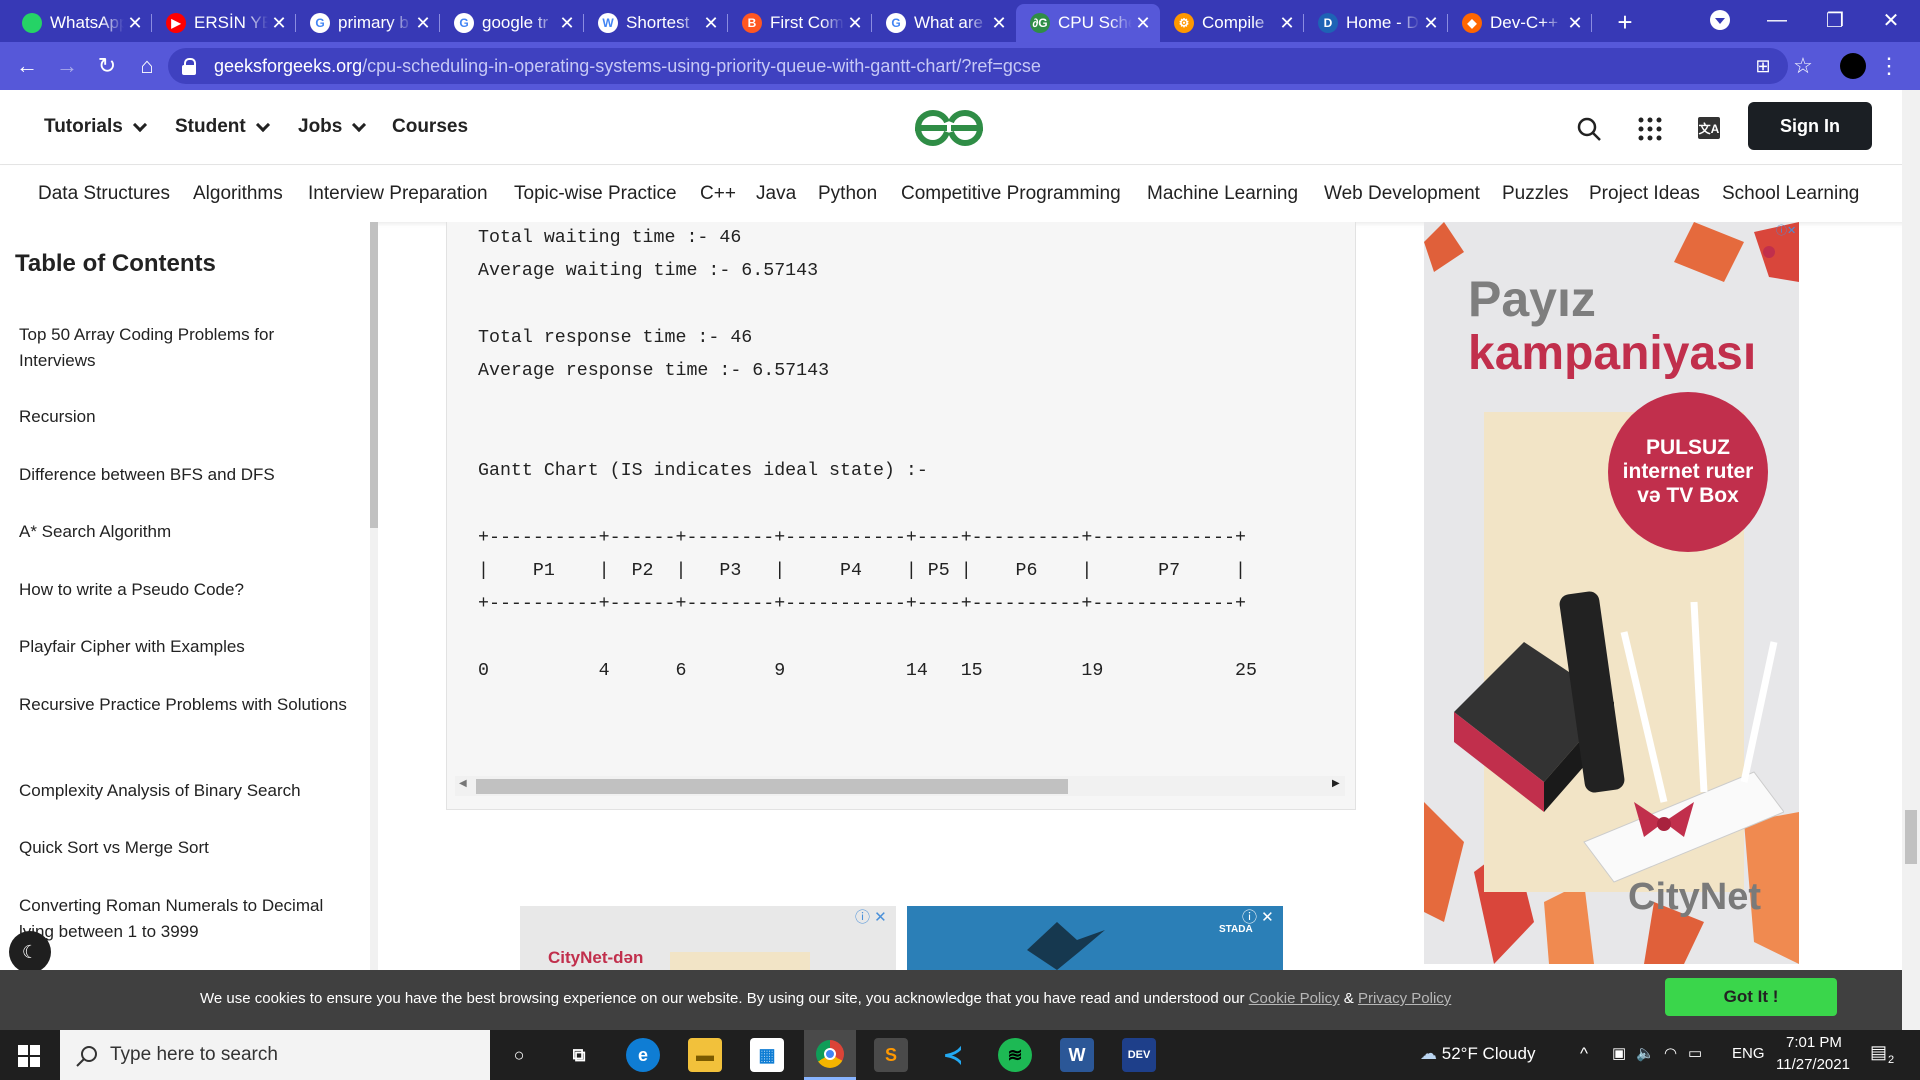  I want to click on ad-close-icon: ⓘ✕, so click(1787, 229).